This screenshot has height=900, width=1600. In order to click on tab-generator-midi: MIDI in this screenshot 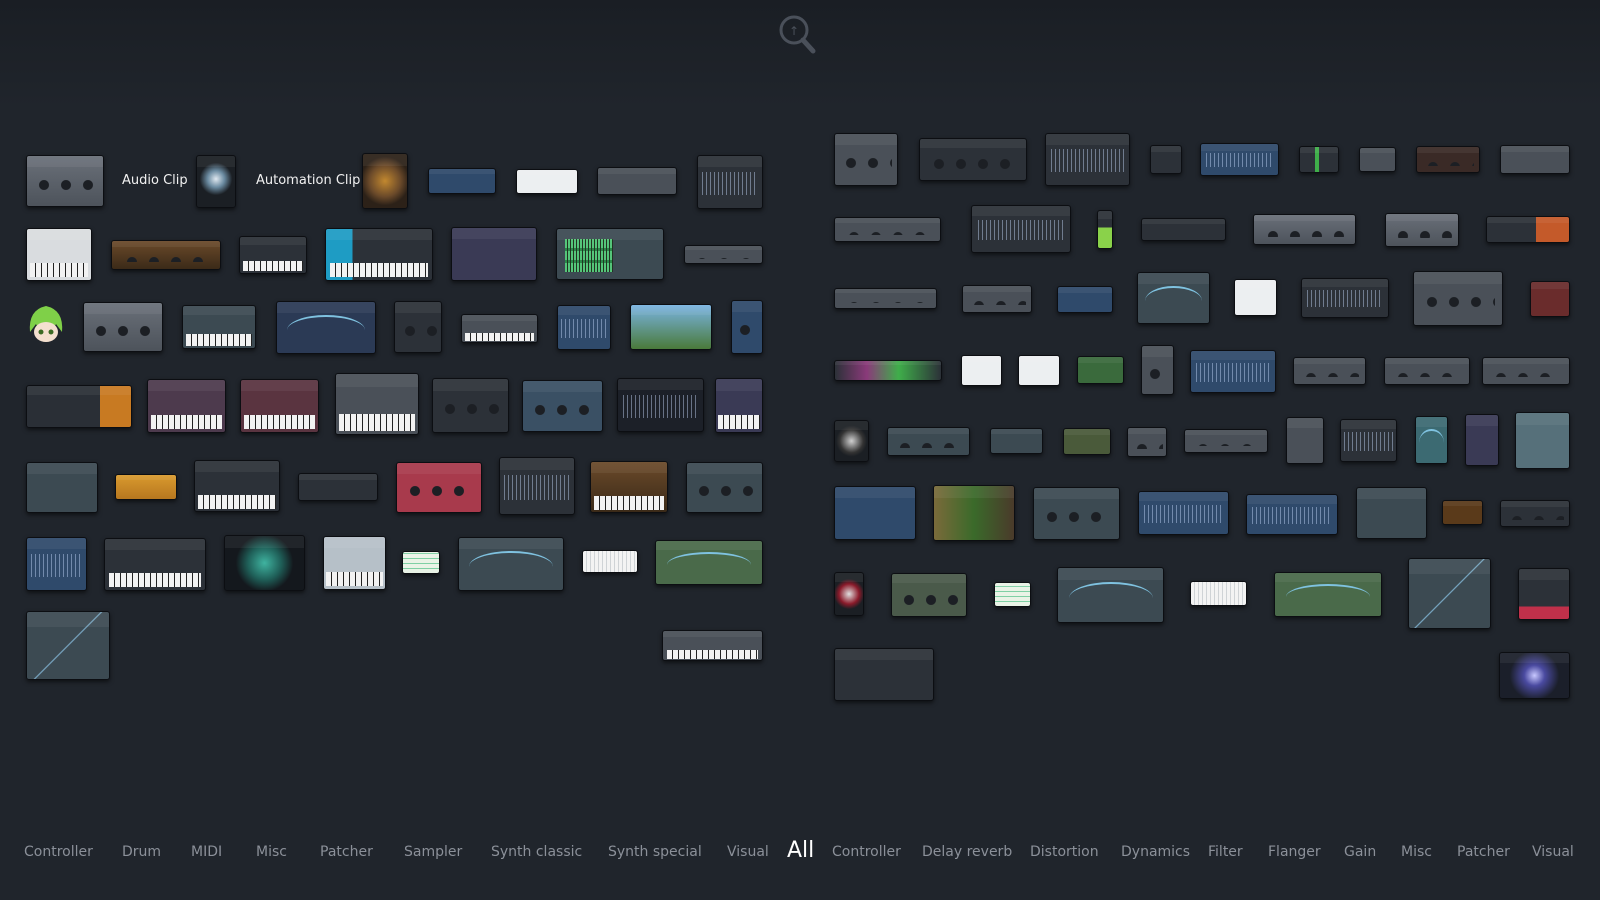, I will do `click(206, 852)`.